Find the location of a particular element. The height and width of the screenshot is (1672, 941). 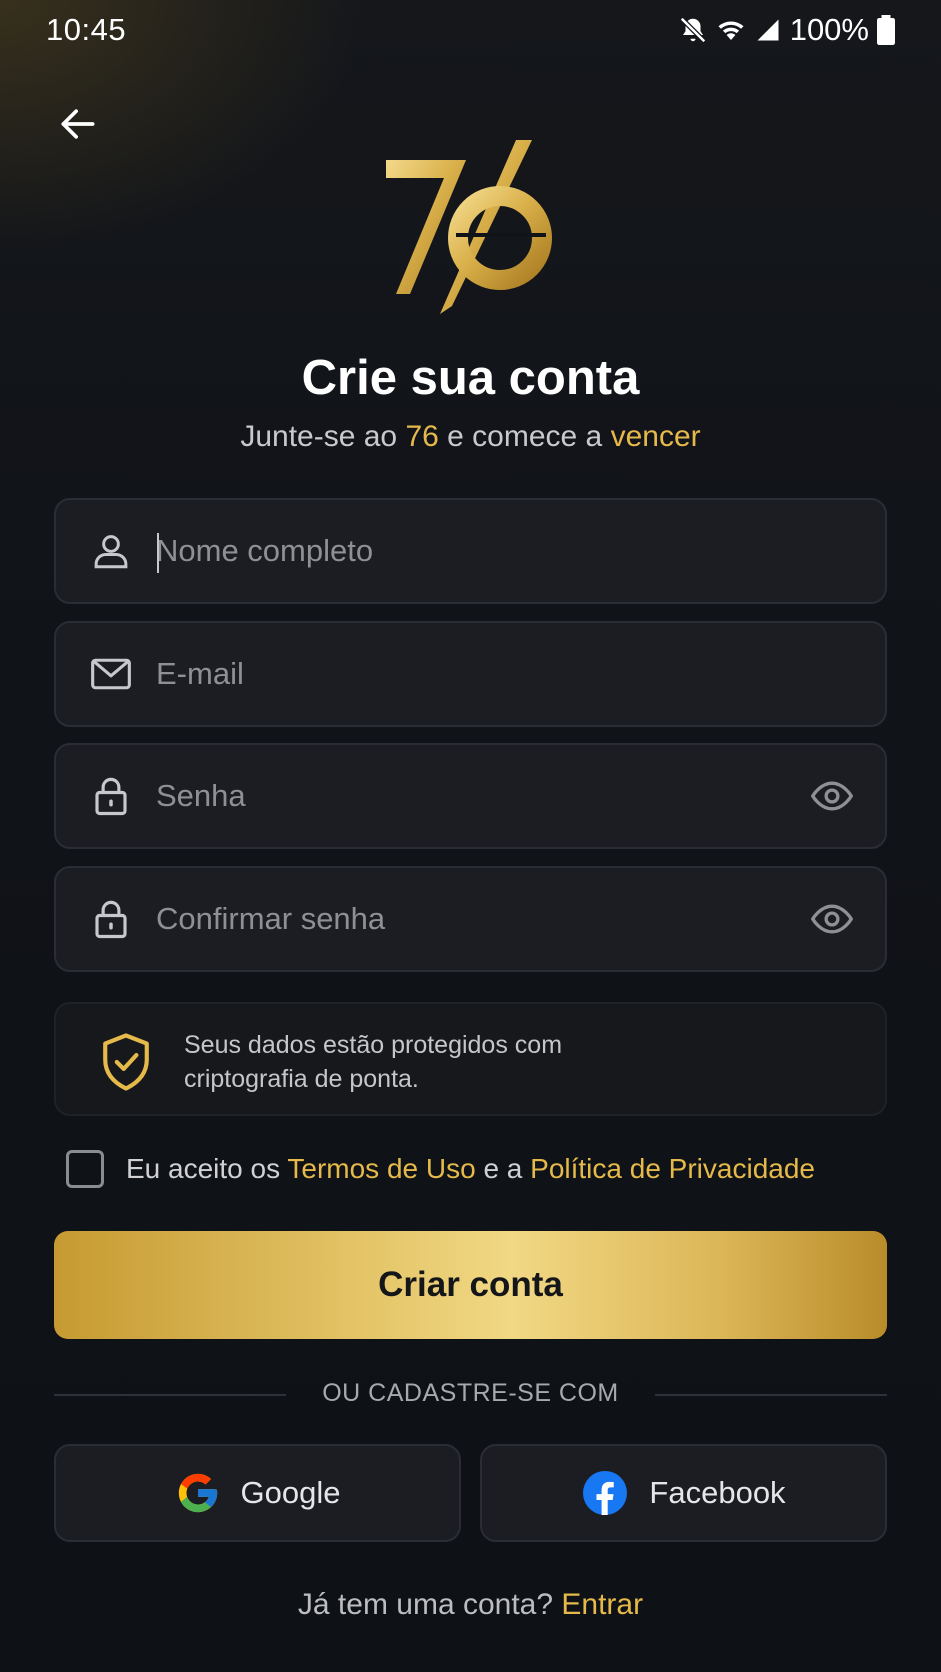

google-signup-button: Google is located at coordinates (257, 1493).